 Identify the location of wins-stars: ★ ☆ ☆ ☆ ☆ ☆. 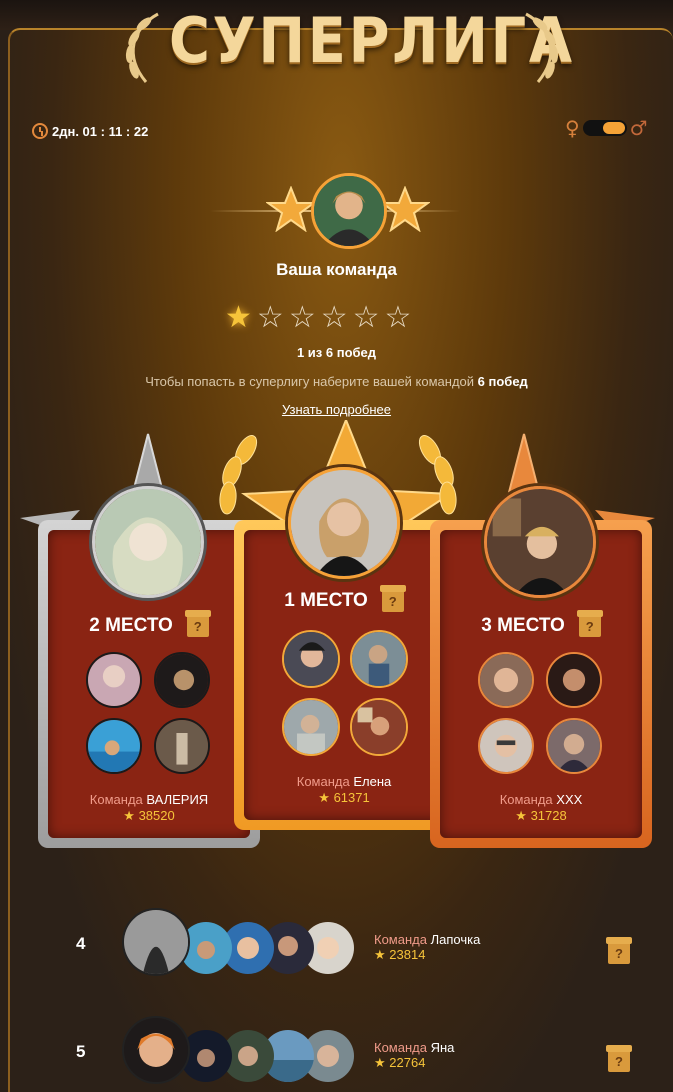
(318, 318).